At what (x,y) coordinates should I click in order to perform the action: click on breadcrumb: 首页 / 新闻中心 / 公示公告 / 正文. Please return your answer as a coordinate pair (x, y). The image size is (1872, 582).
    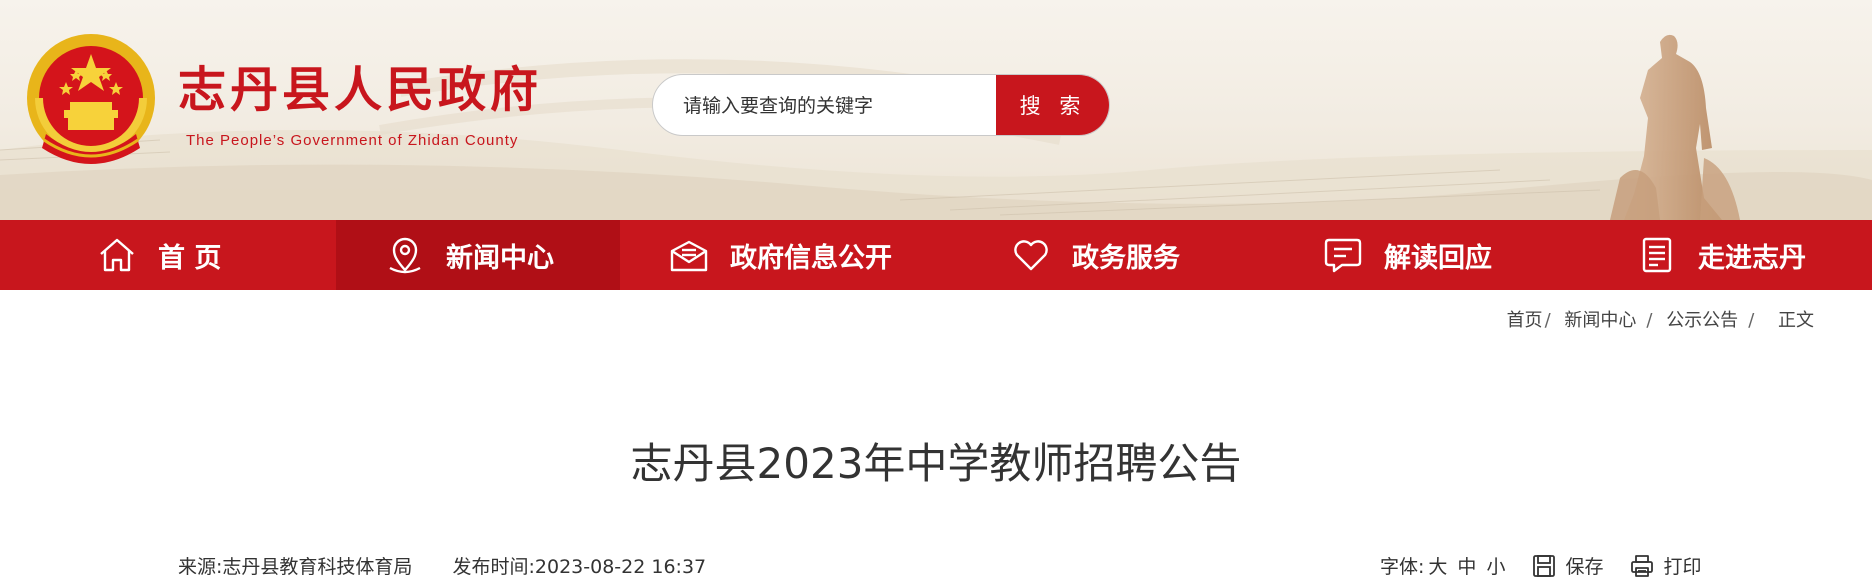
    Looking at the image, I should click on (1660, 319).